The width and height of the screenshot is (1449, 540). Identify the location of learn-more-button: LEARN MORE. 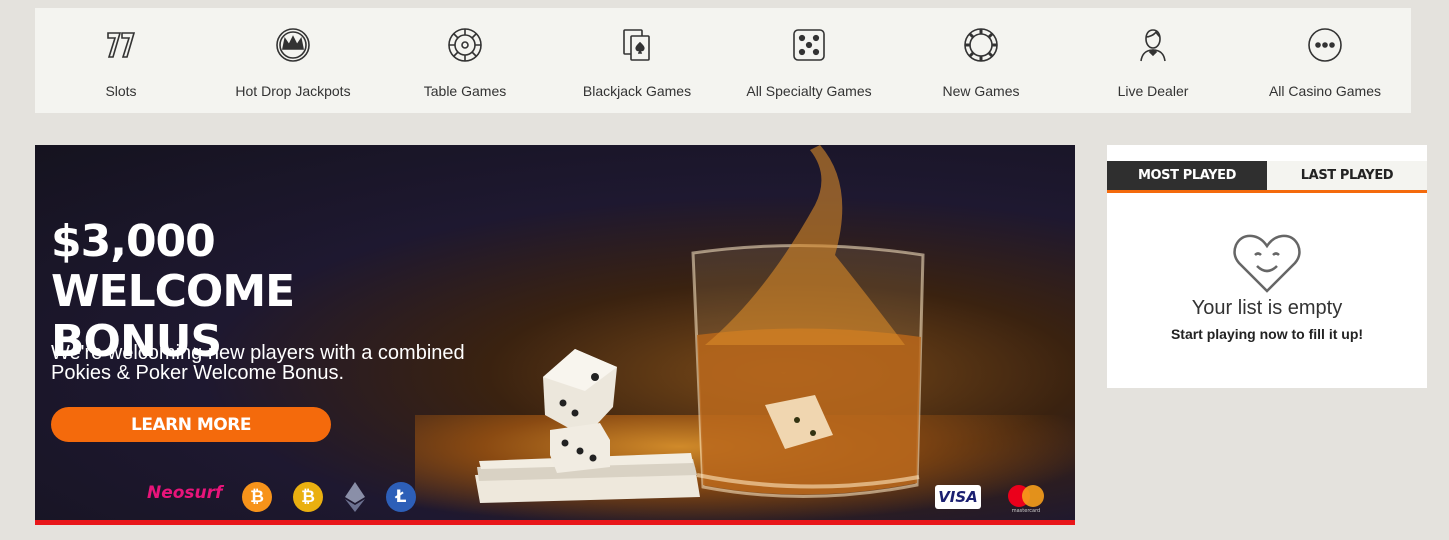
(191, 424).